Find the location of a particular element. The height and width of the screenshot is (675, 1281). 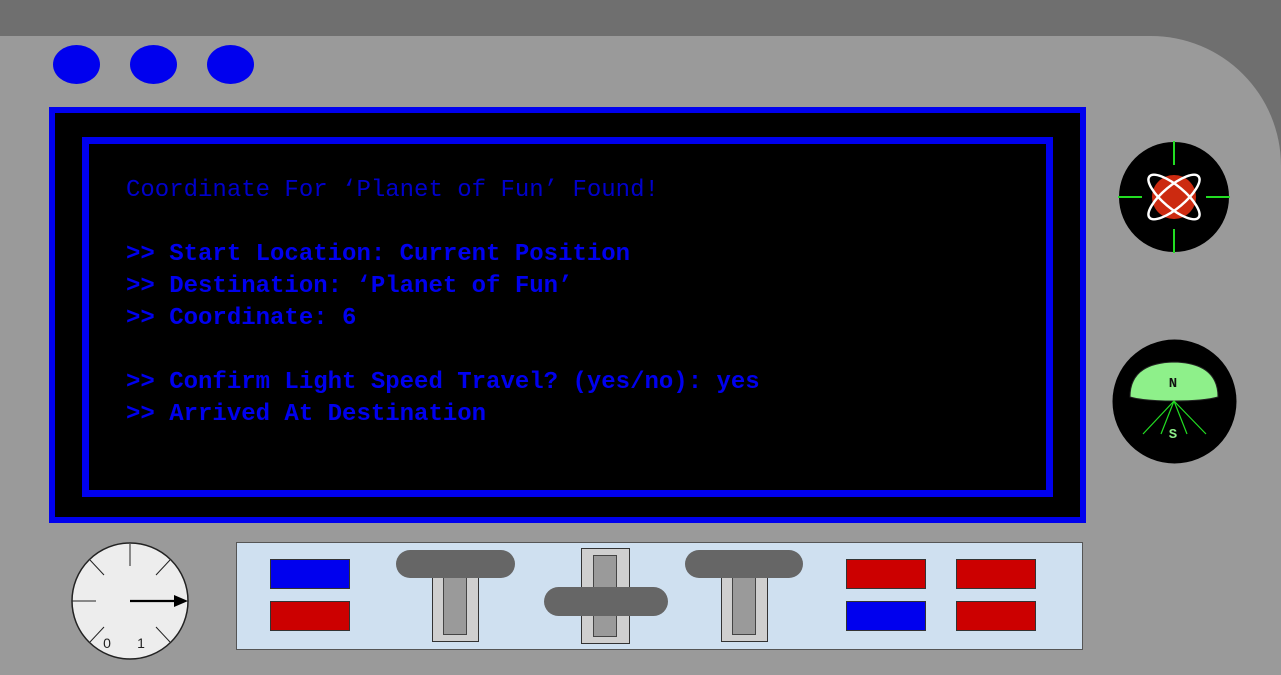

terminal-title: Coordinate For ‘Planet of Fun’ Found! is located at coordinates (392, 190).